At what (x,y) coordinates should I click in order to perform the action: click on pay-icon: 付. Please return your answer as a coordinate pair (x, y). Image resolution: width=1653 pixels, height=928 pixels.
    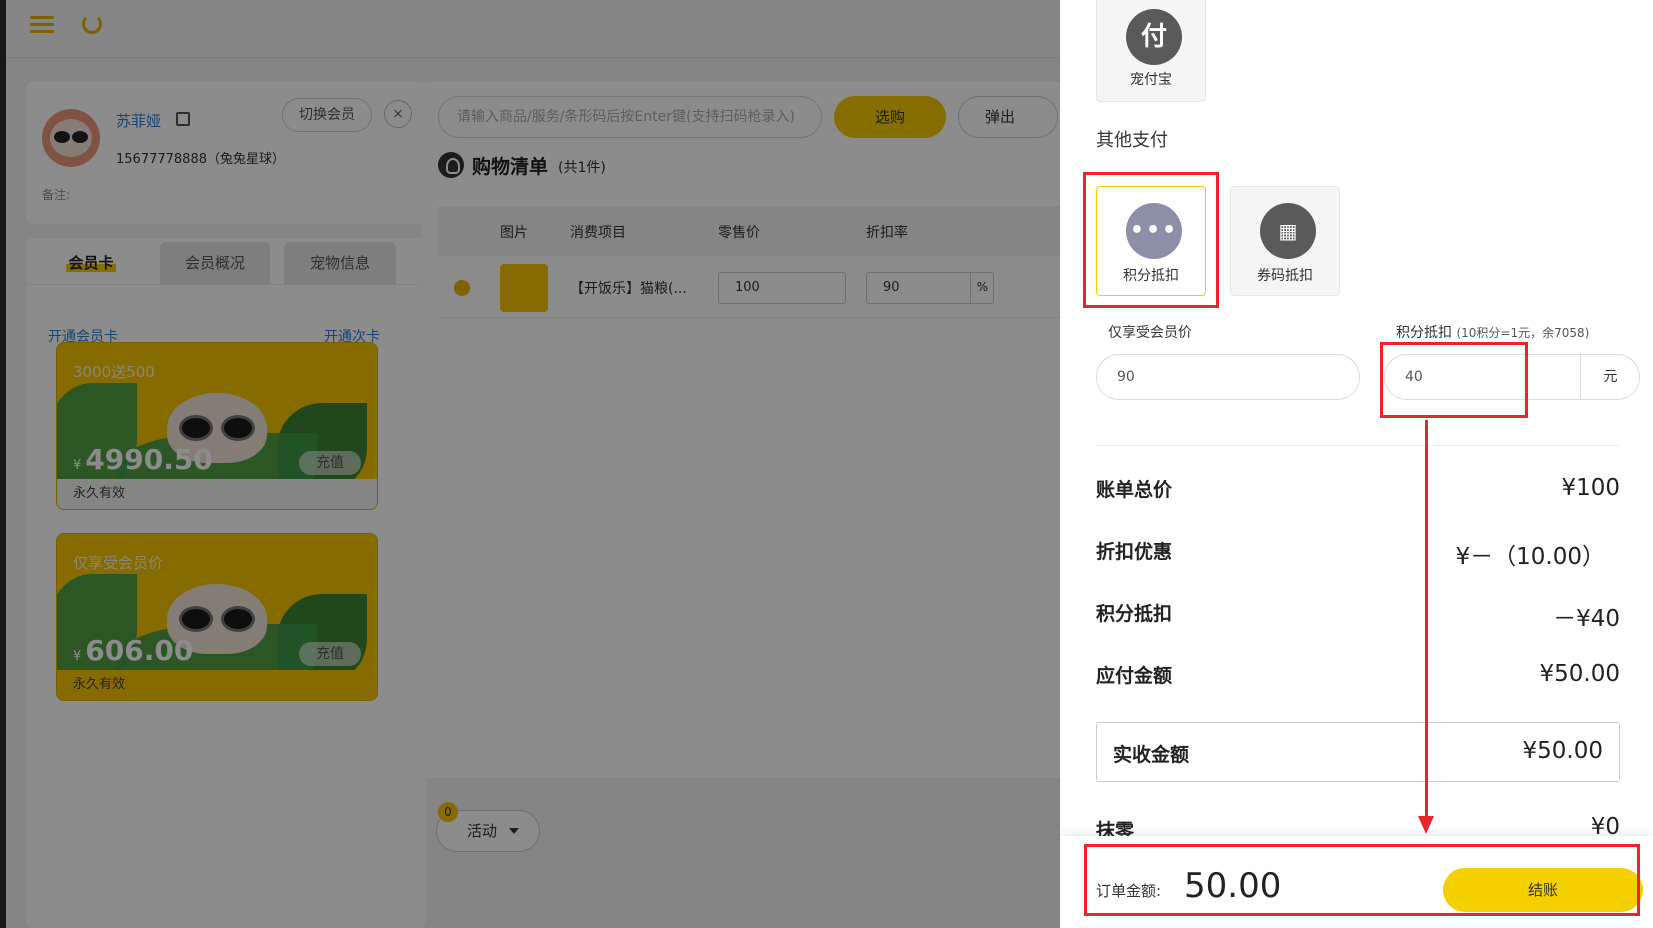
    Looking at the image, I should click on (1154, 37).